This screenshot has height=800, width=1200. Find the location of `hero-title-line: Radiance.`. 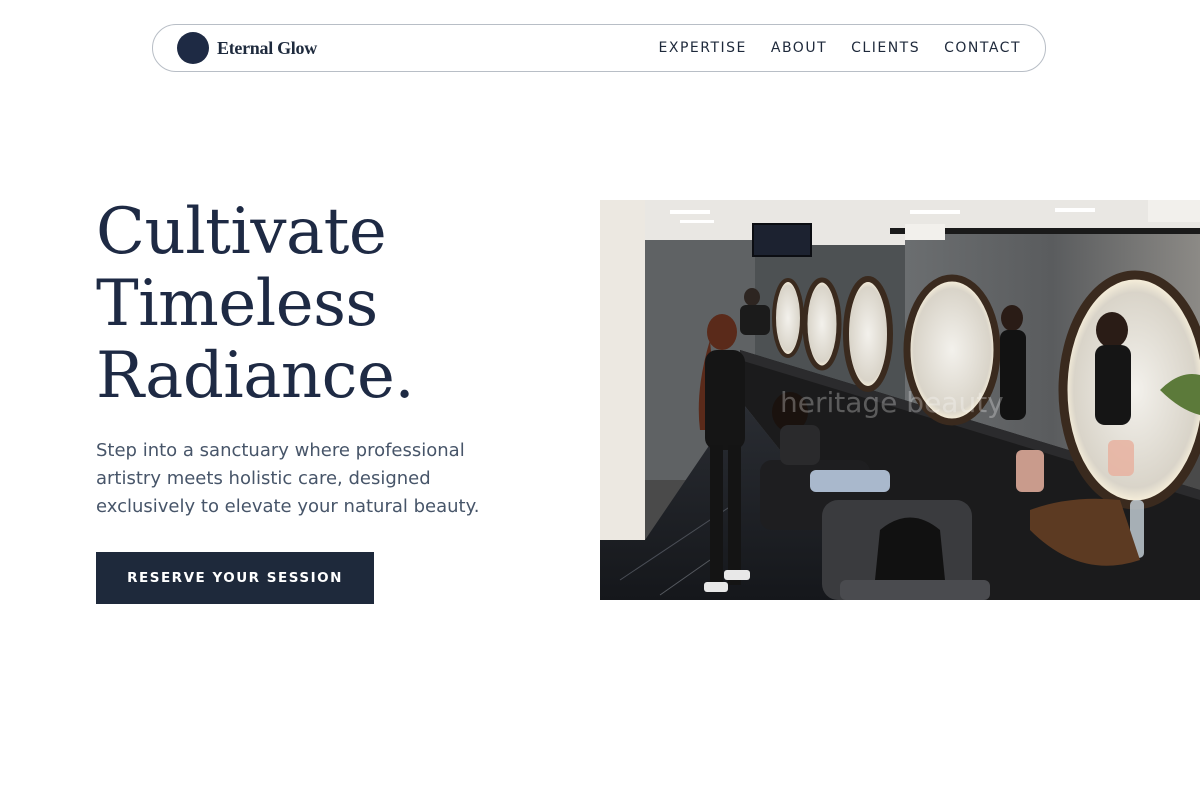

hero-title-line: Radiance. is located at coordinates (255, 376).